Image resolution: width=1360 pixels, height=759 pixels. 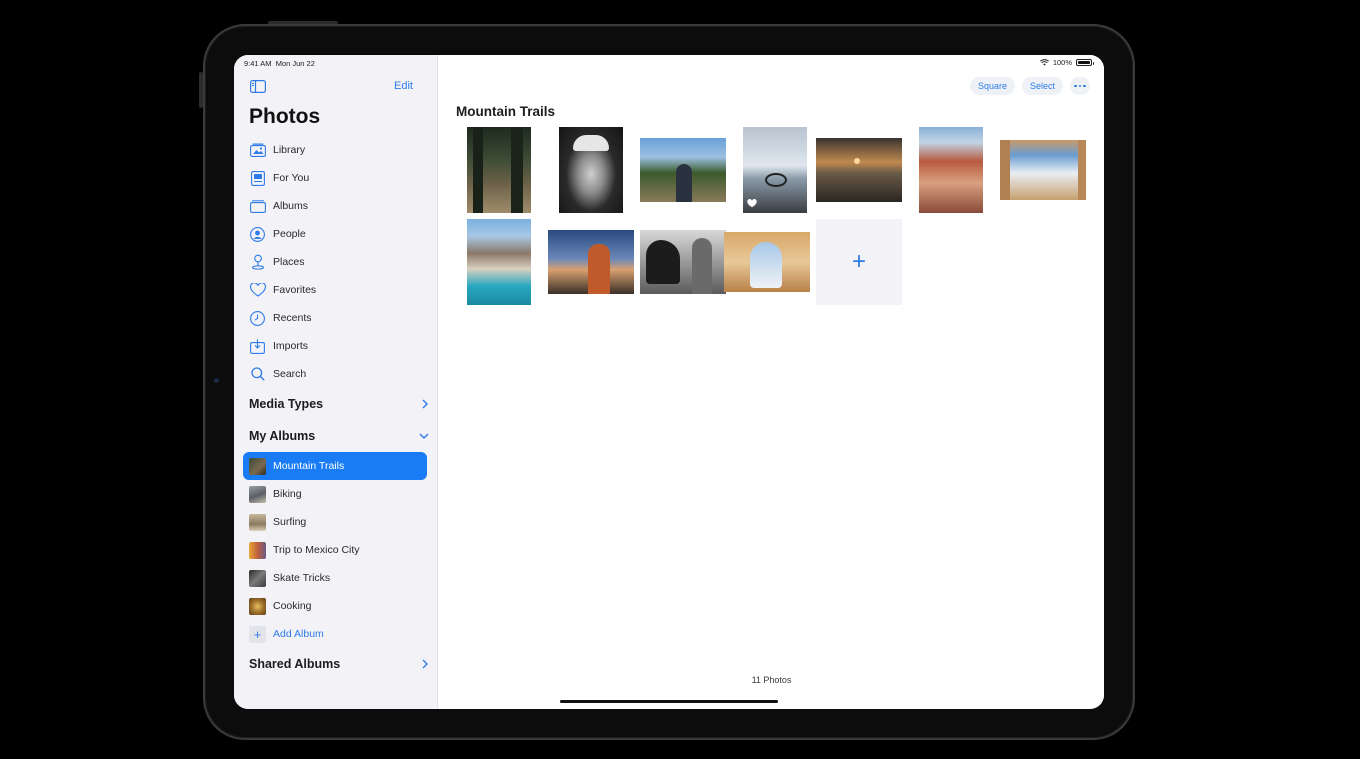 What do you see at coordinates (291, 206) in the screenshot?
I see `sidebar-item-label: Albums` at bounding box center [291, 206].